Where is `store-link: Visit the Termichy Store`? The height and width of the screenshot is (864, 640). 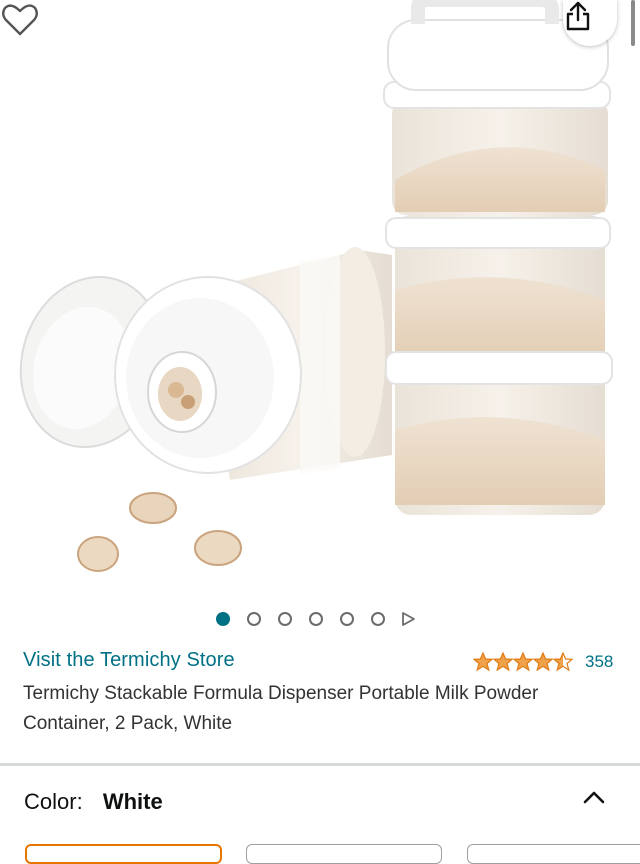 store-link: Visit the Termichy Store is located at coordinates (129, 660).